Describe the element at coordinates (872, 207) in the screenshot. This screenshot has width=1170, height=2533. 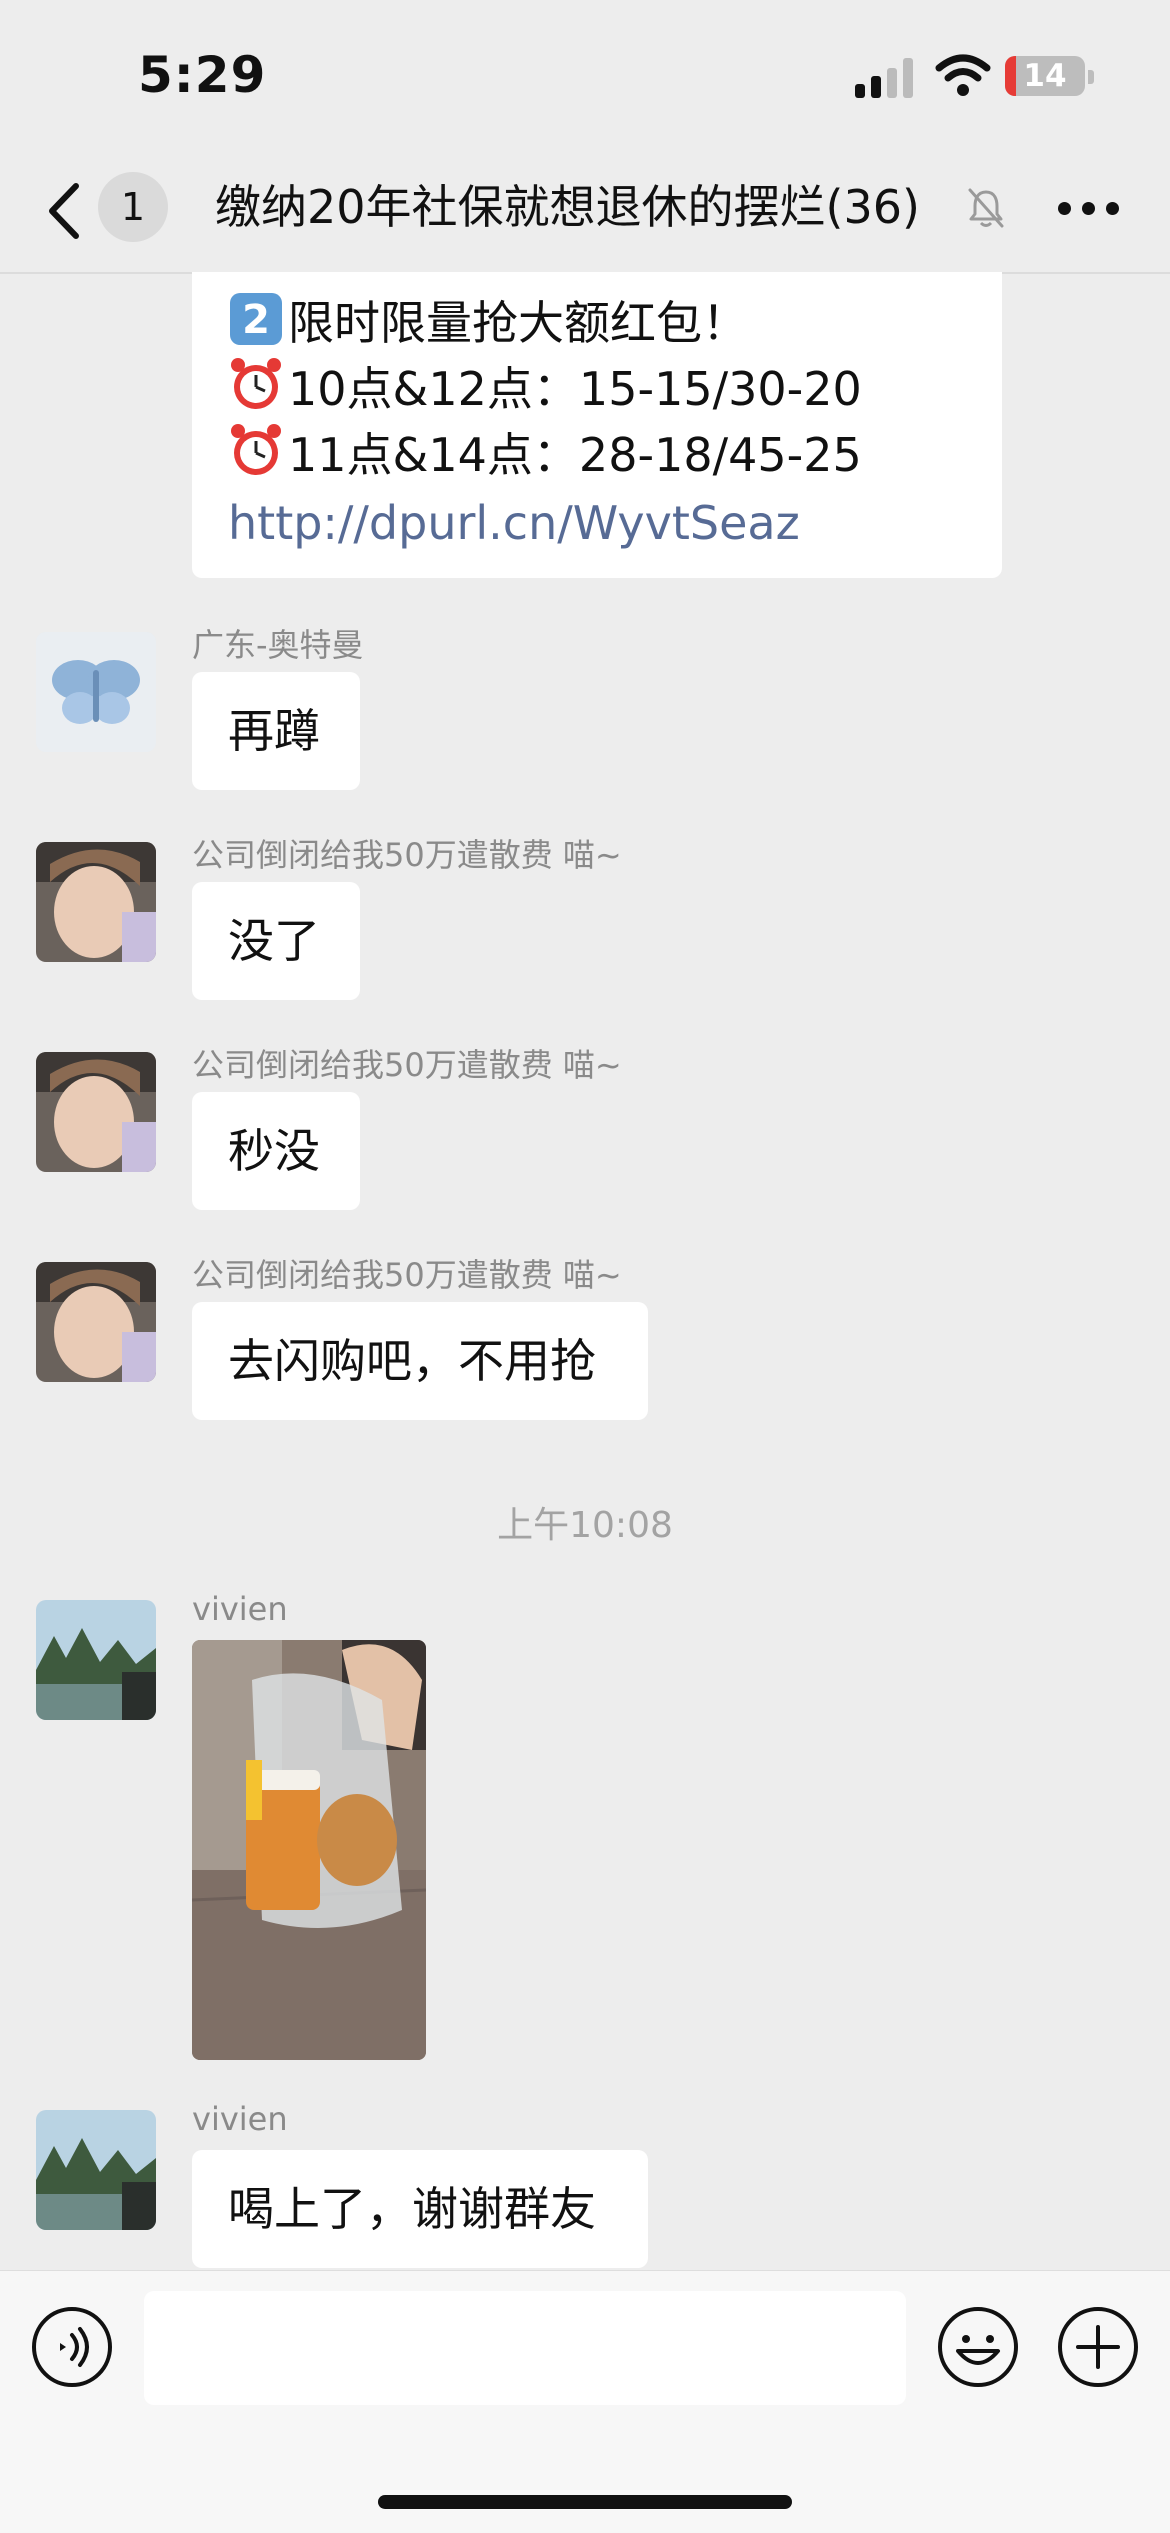
I see `member-count: (36)` at that location.